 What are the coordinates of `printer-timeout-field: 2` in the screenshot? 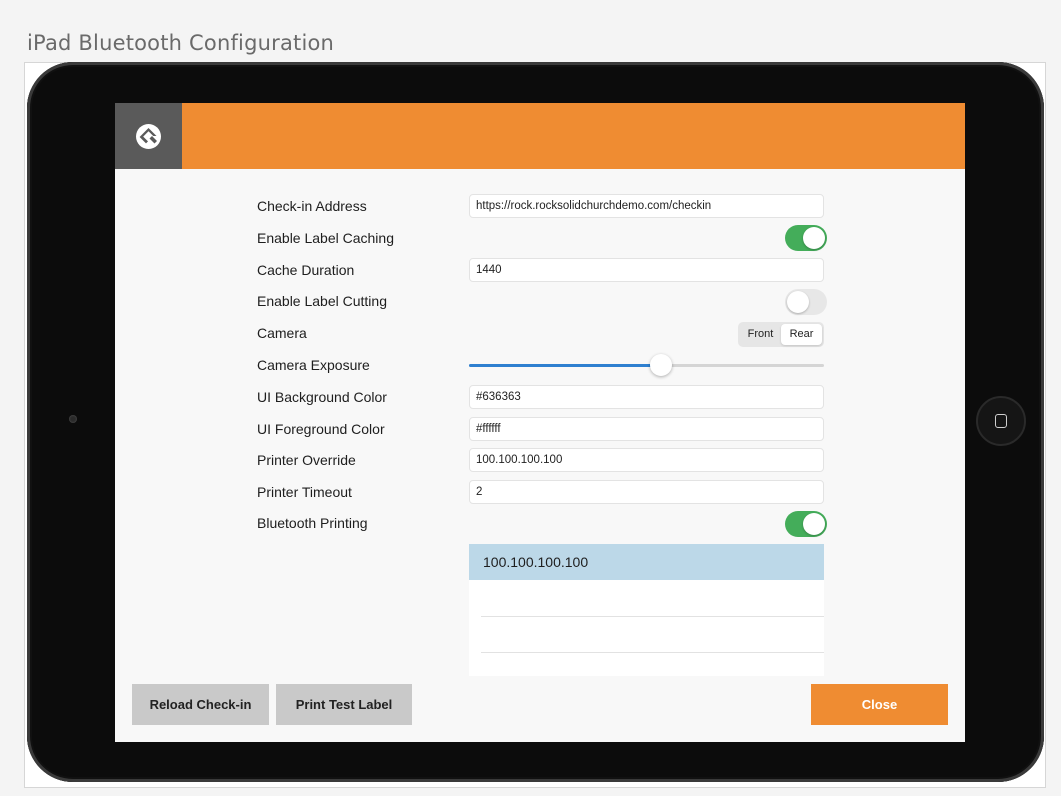 It's located at (646, 492).